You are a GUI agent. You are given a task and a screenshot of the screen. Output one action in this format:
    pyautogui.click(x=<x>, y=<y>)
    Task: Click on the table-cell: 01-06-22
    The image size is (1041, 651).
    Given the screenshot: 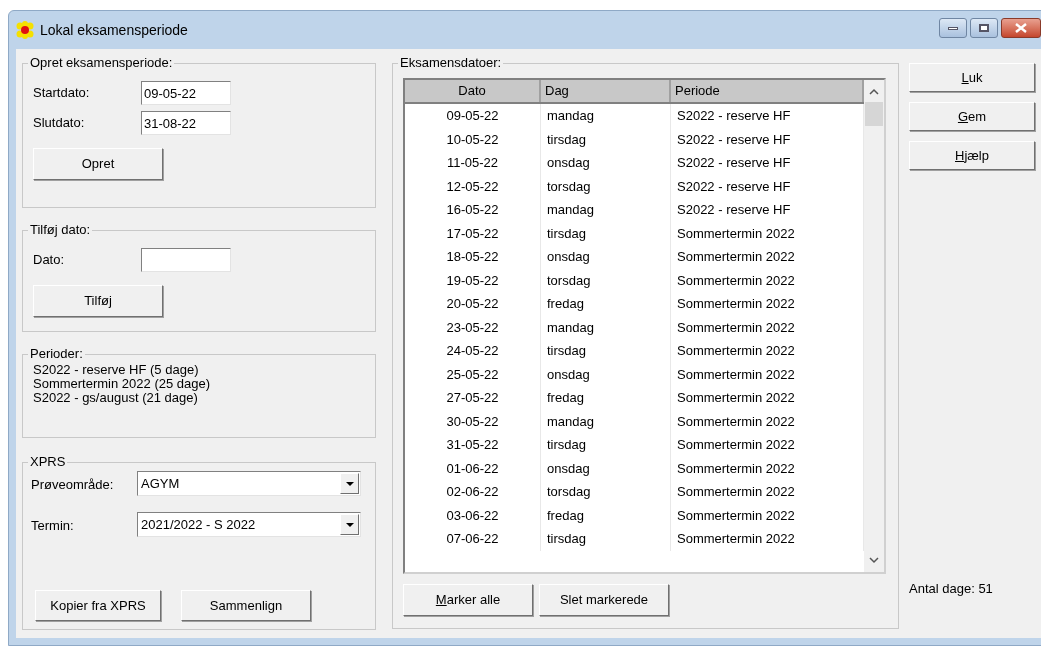 What is the action you would take?
    pyautogui.click(x=473, y=468)
    